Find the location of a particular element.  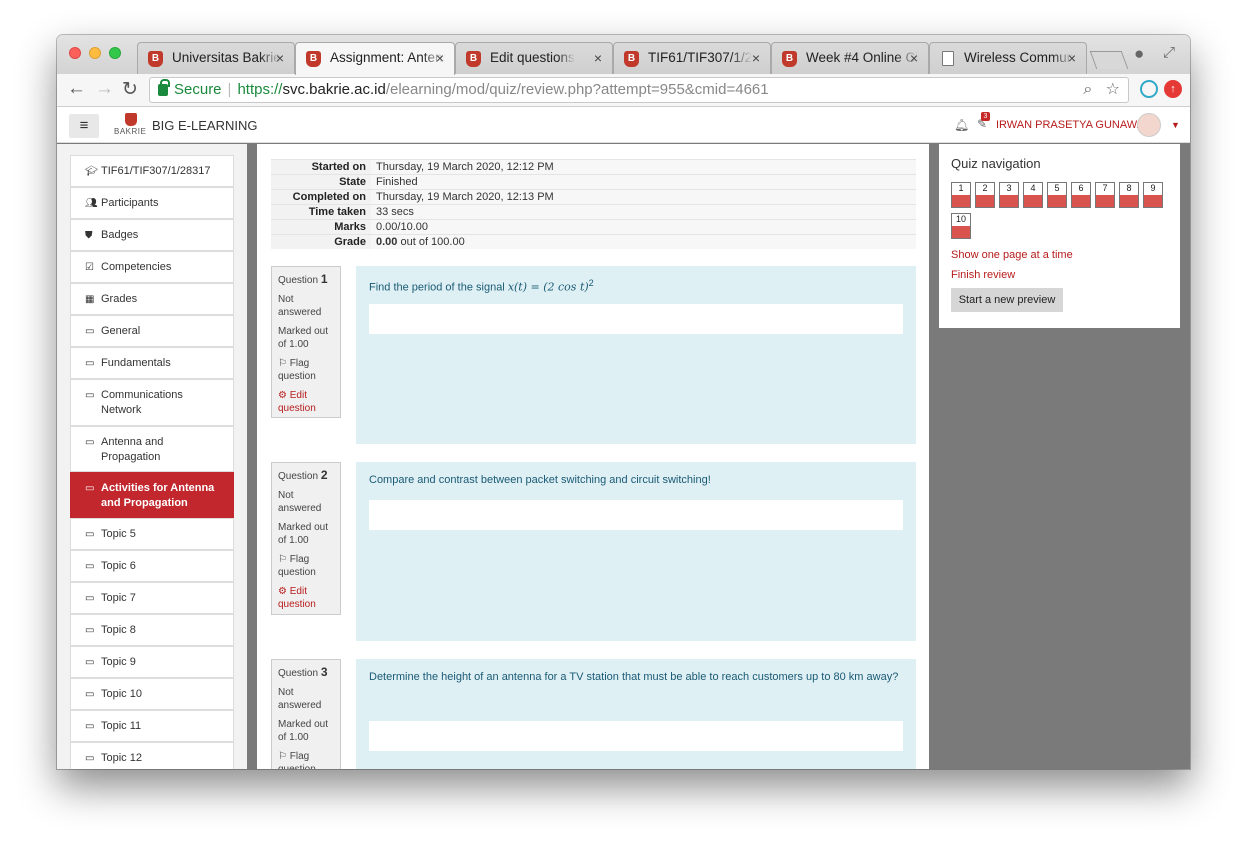

quiz-nav-button: 3 is located at coordinates (1009, 195).